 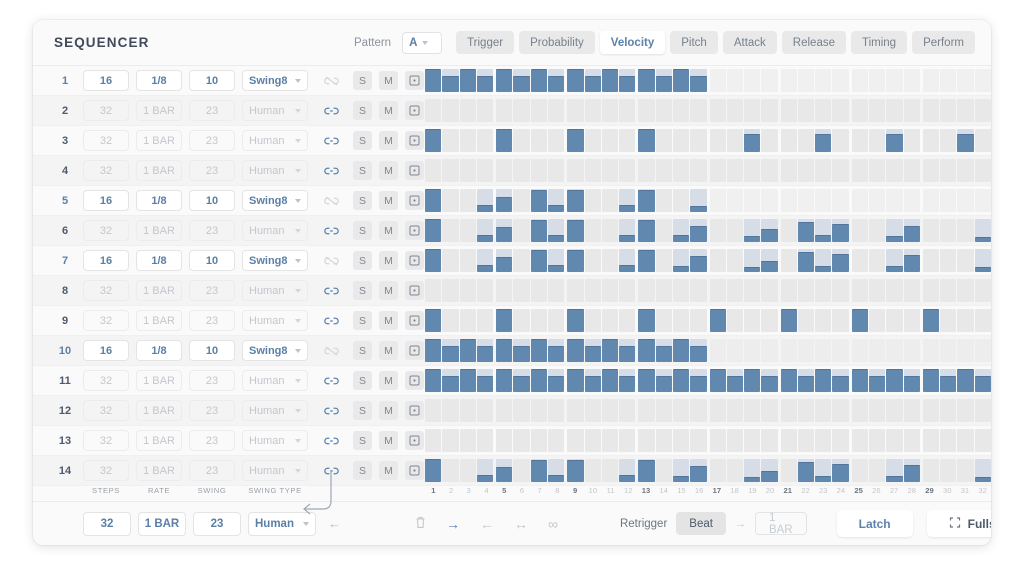 I want to click on solo-button: S, so click(x=362, y=410).